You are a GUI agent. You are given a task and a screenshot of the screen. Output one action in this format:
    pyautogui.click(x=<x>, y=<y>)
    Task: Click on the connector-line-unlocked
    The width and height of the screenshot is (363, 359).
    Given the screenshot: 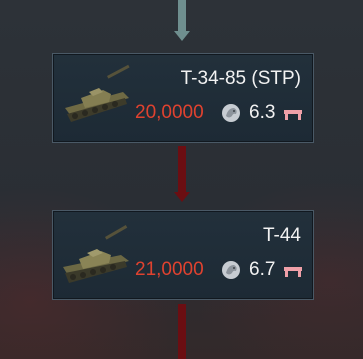 What is the action you would take?
    pyautogui.click(x=182, y=17)
    